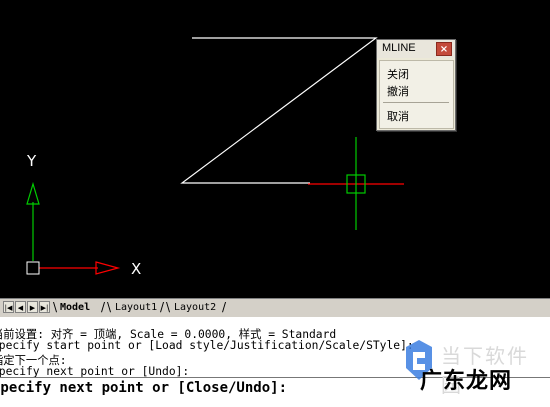  Describe the element at coordinates (143, 388) in the screenshot. I see `command-prompt: Specify next point or [Close/Undo]:` at that location.